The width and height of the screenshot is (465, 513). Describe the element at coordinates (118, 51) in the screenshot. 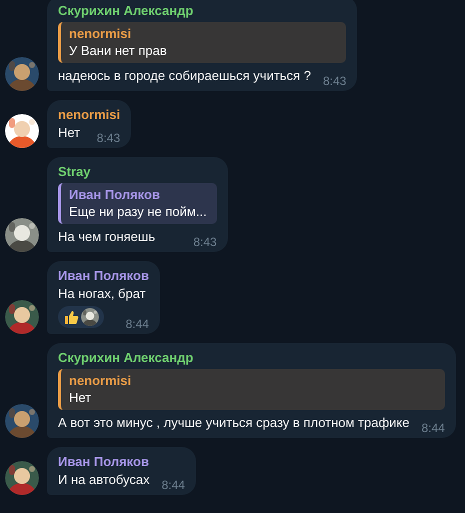

I see `reply-text: У Вани нет прав` at that location.